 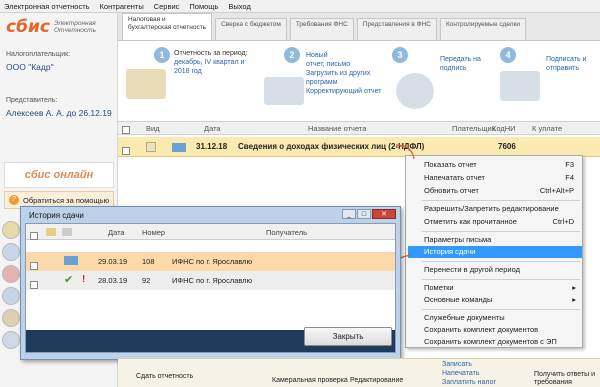 What do you see at coordinates (495, 288) in the screenshot?
I see `menu-marks: Пометки ▸` at bounding box center [495, 288].